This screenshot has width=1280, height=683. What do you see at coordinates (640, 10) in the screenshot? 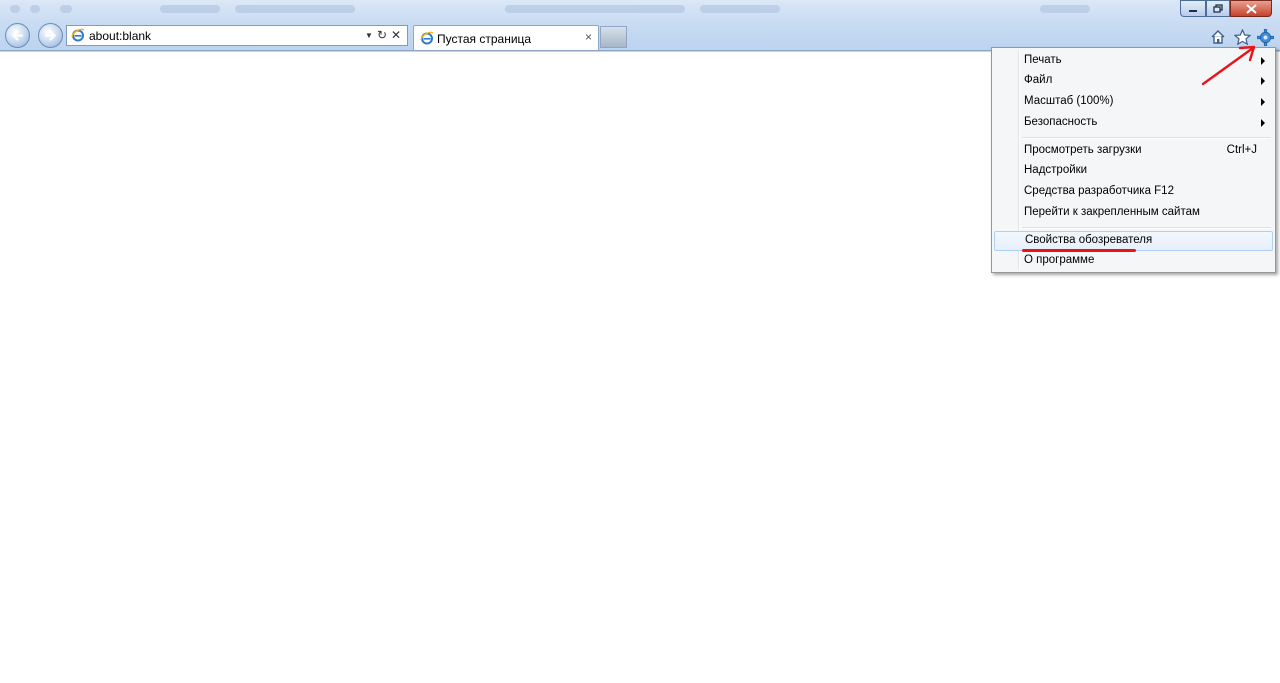
I see `title-bar` at bounding box center [640, 10].